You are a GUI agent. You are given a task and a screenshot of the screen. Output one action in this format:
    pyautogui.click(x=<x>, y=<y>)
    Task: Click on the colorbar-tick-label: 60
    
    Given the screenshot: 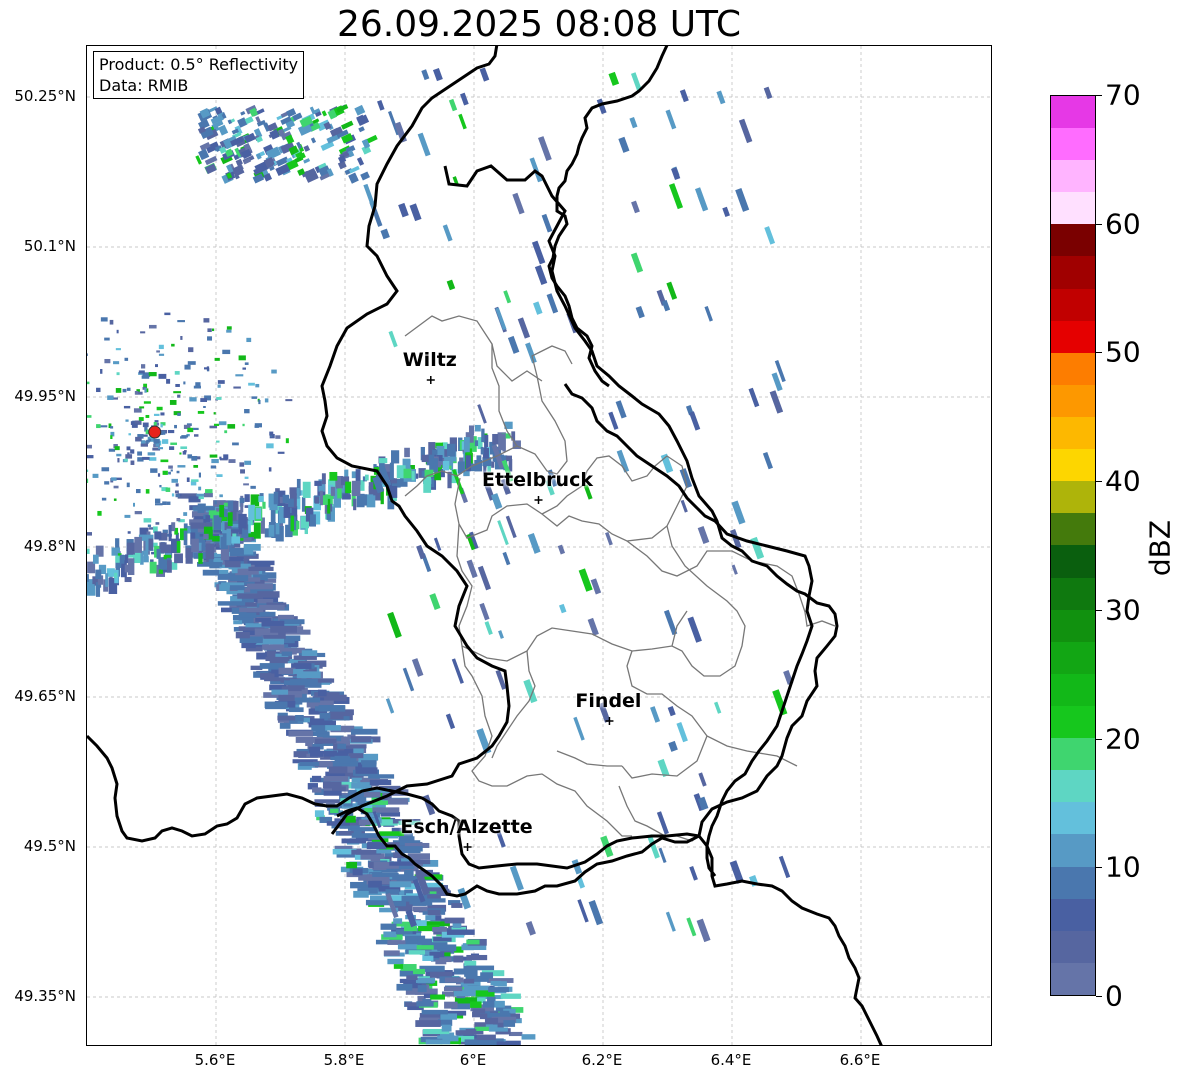 What is the action you would take?
    pyautogui.click(x=1123, y=224)
    